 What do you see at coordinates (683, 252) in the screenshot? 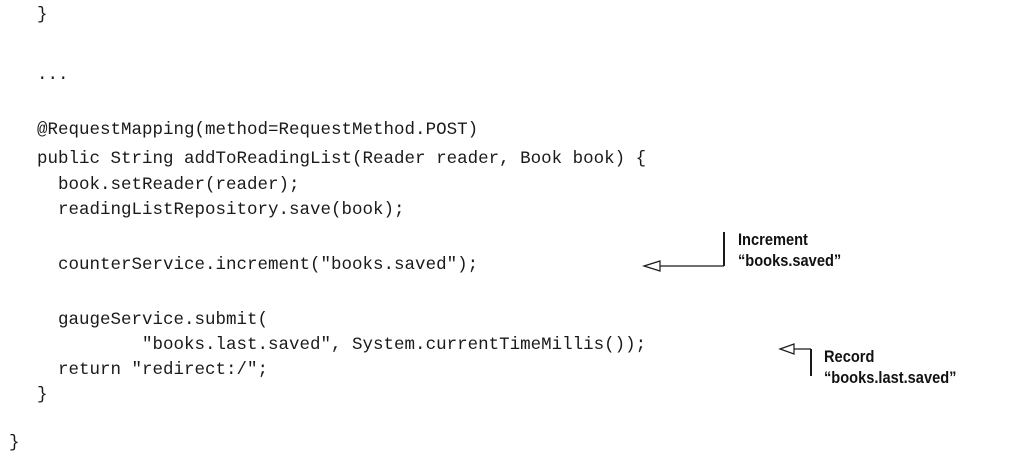
I see `callout-increment-arrow` at bounding box center [683, 252].